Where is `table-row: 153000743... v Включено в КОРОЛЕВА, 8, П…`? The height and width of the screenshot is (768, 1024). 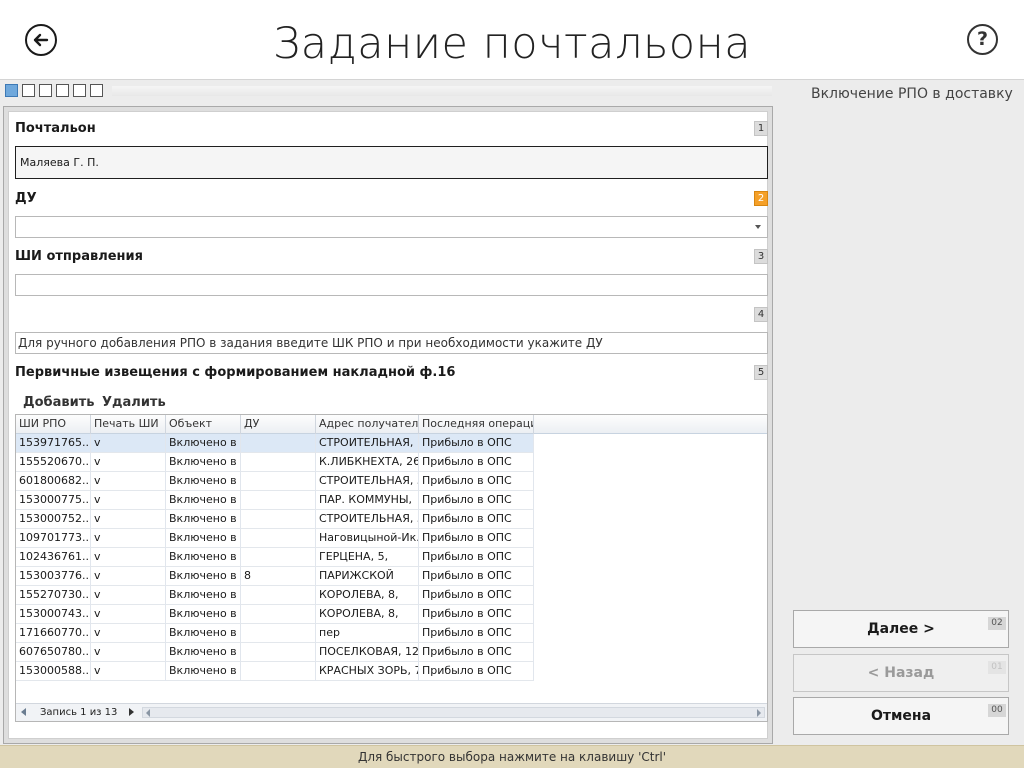
table-row: 153000743... v Включено в КОРОЛЕВА, 8, П… is located at coordinates (275, 614).